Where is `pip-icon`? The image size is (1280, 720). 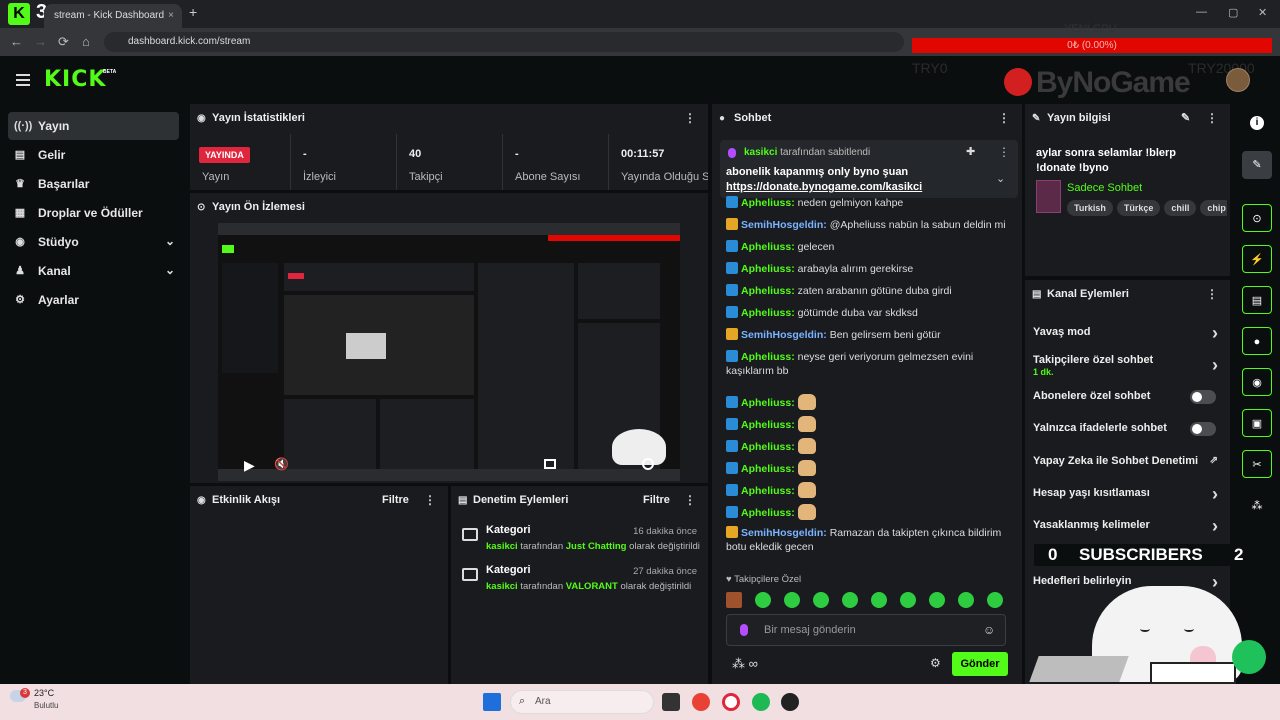 pip-icon is located at coordinates (550, 464).